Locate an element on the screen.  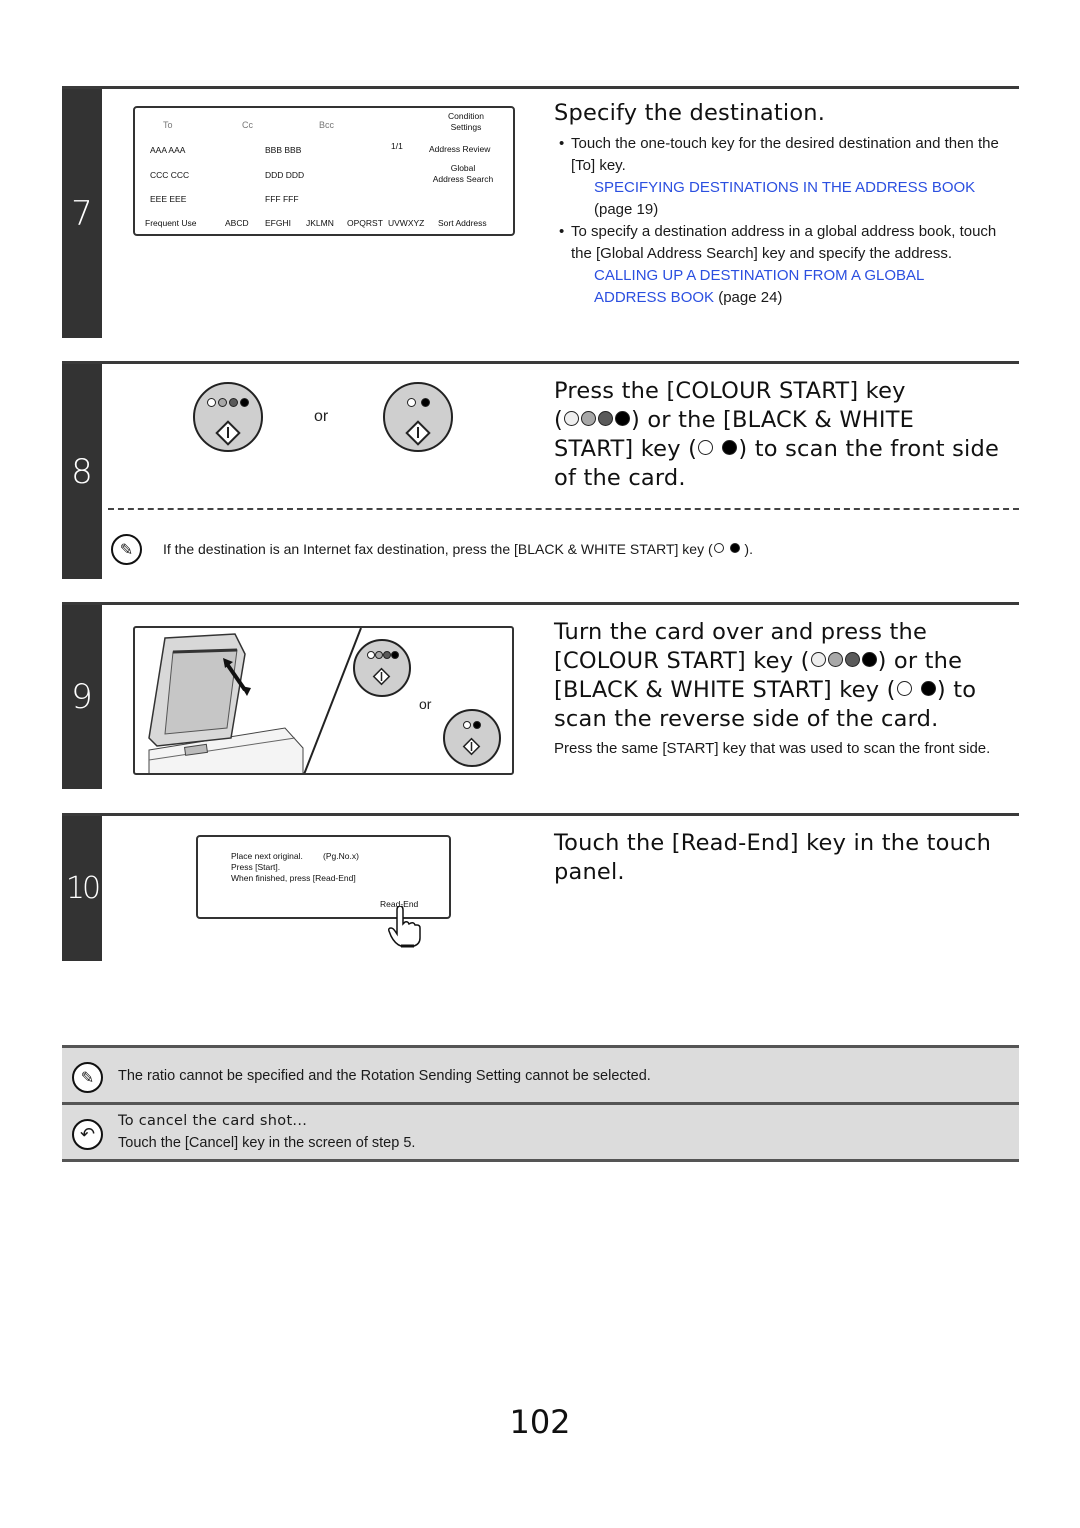
step-number: 8 is located at coordinates (82, 471).